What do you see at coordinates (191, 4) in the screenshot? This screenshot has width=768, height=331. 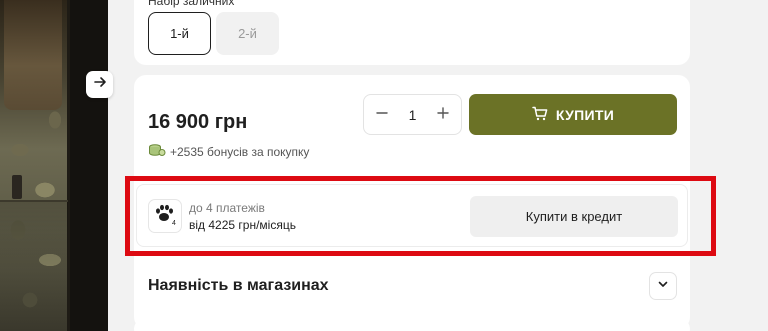 I see `variant-label: Набір заличних` at bounding box center [191, 4].